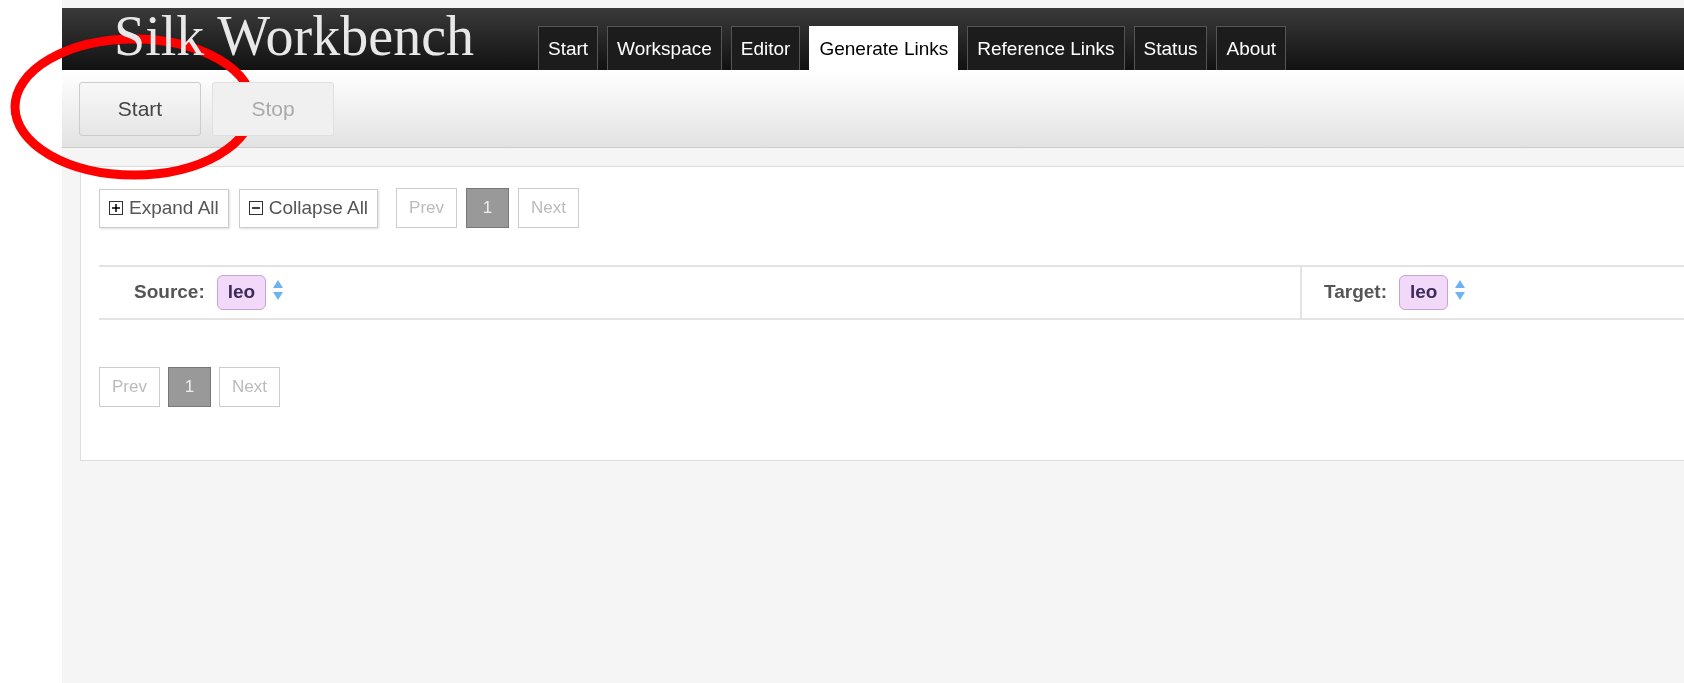 The height and width of the screenshot is (683, 1684). Describe the element at coordinates (884, 47) in the screenshot. I see `nav-tab: Generate Links` at that location.